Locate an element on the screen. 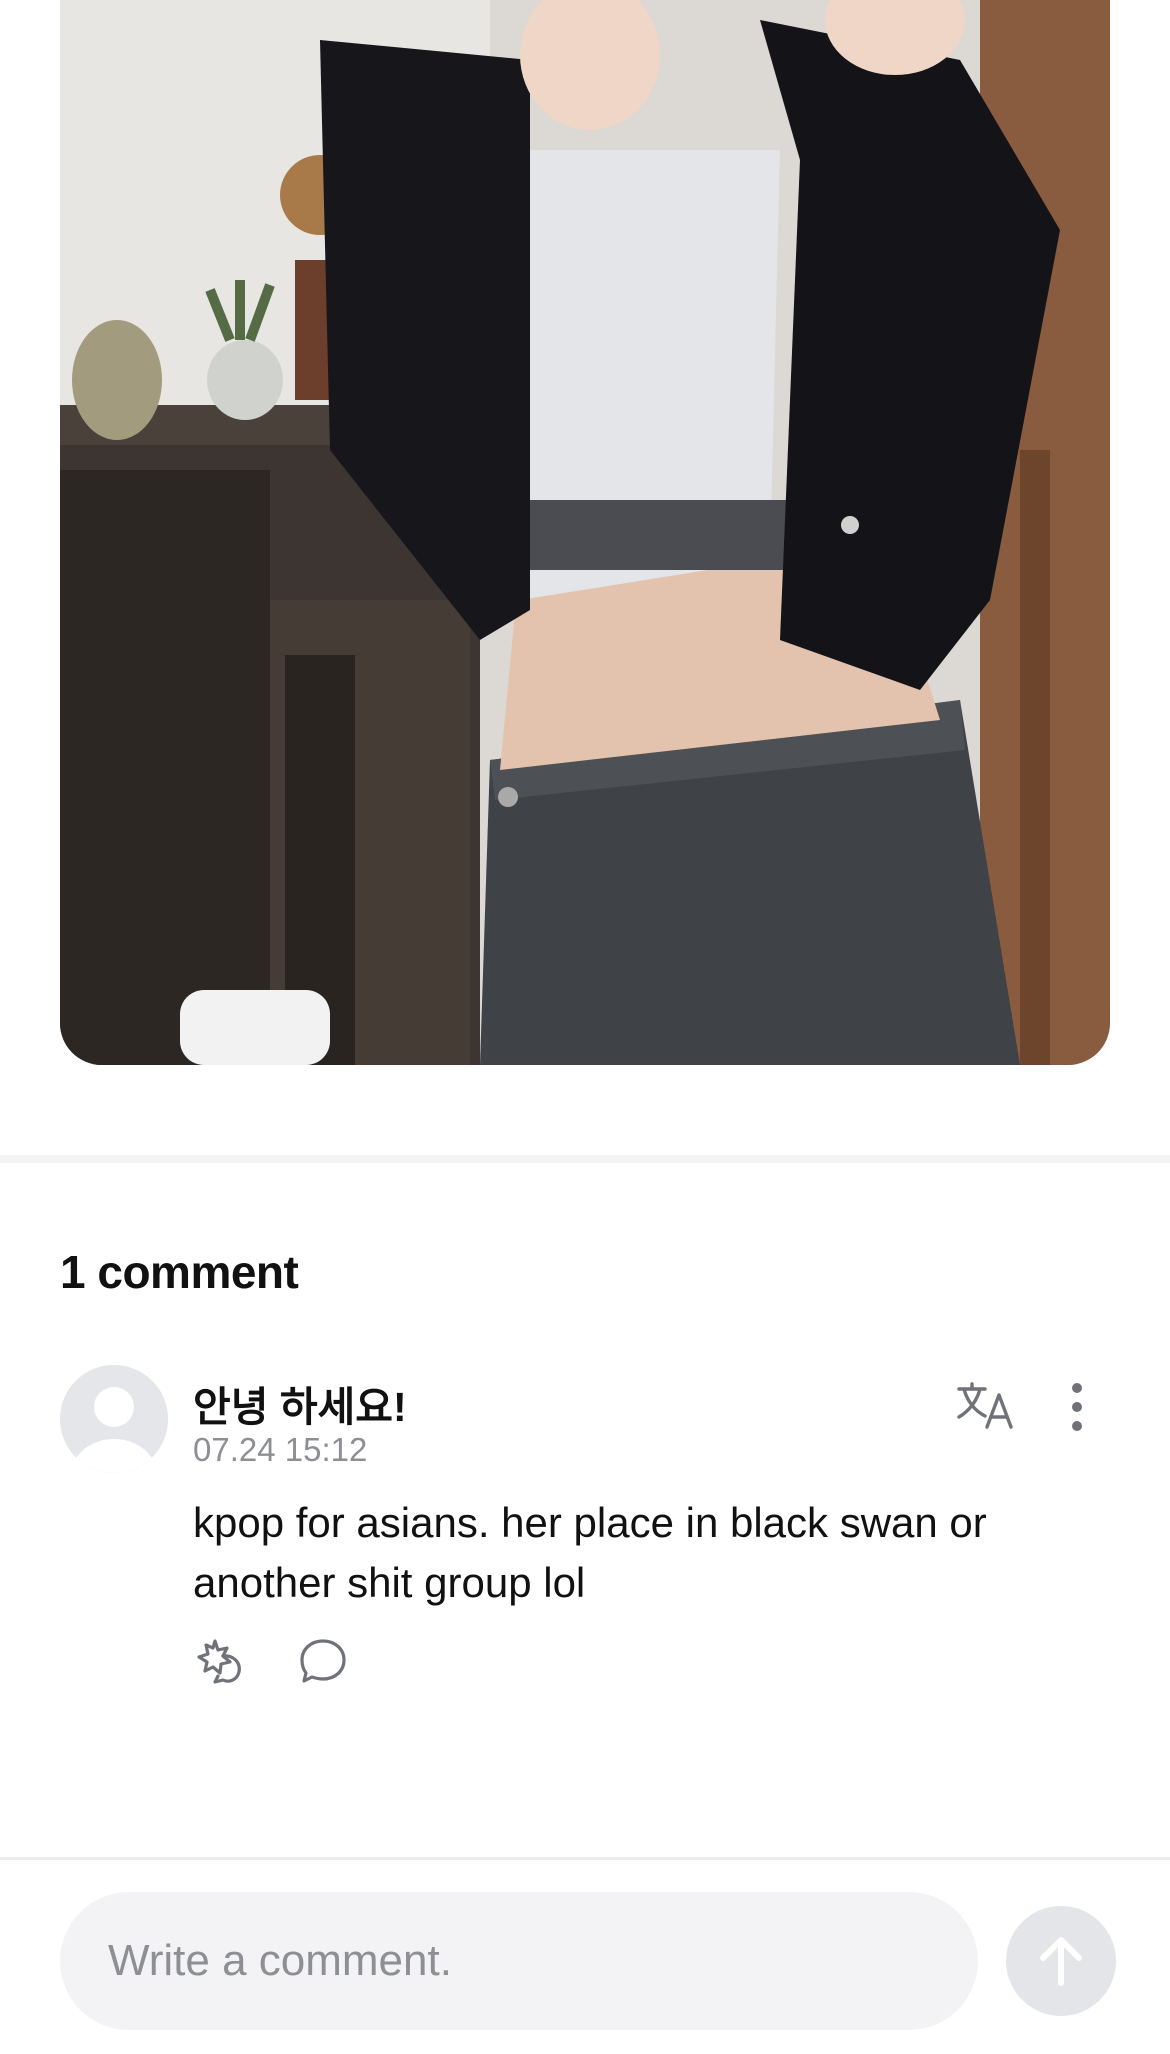 Image resolution: width=1170 pixels, height=2054 pixels. send-button is located at coordinates (1061, 1961).